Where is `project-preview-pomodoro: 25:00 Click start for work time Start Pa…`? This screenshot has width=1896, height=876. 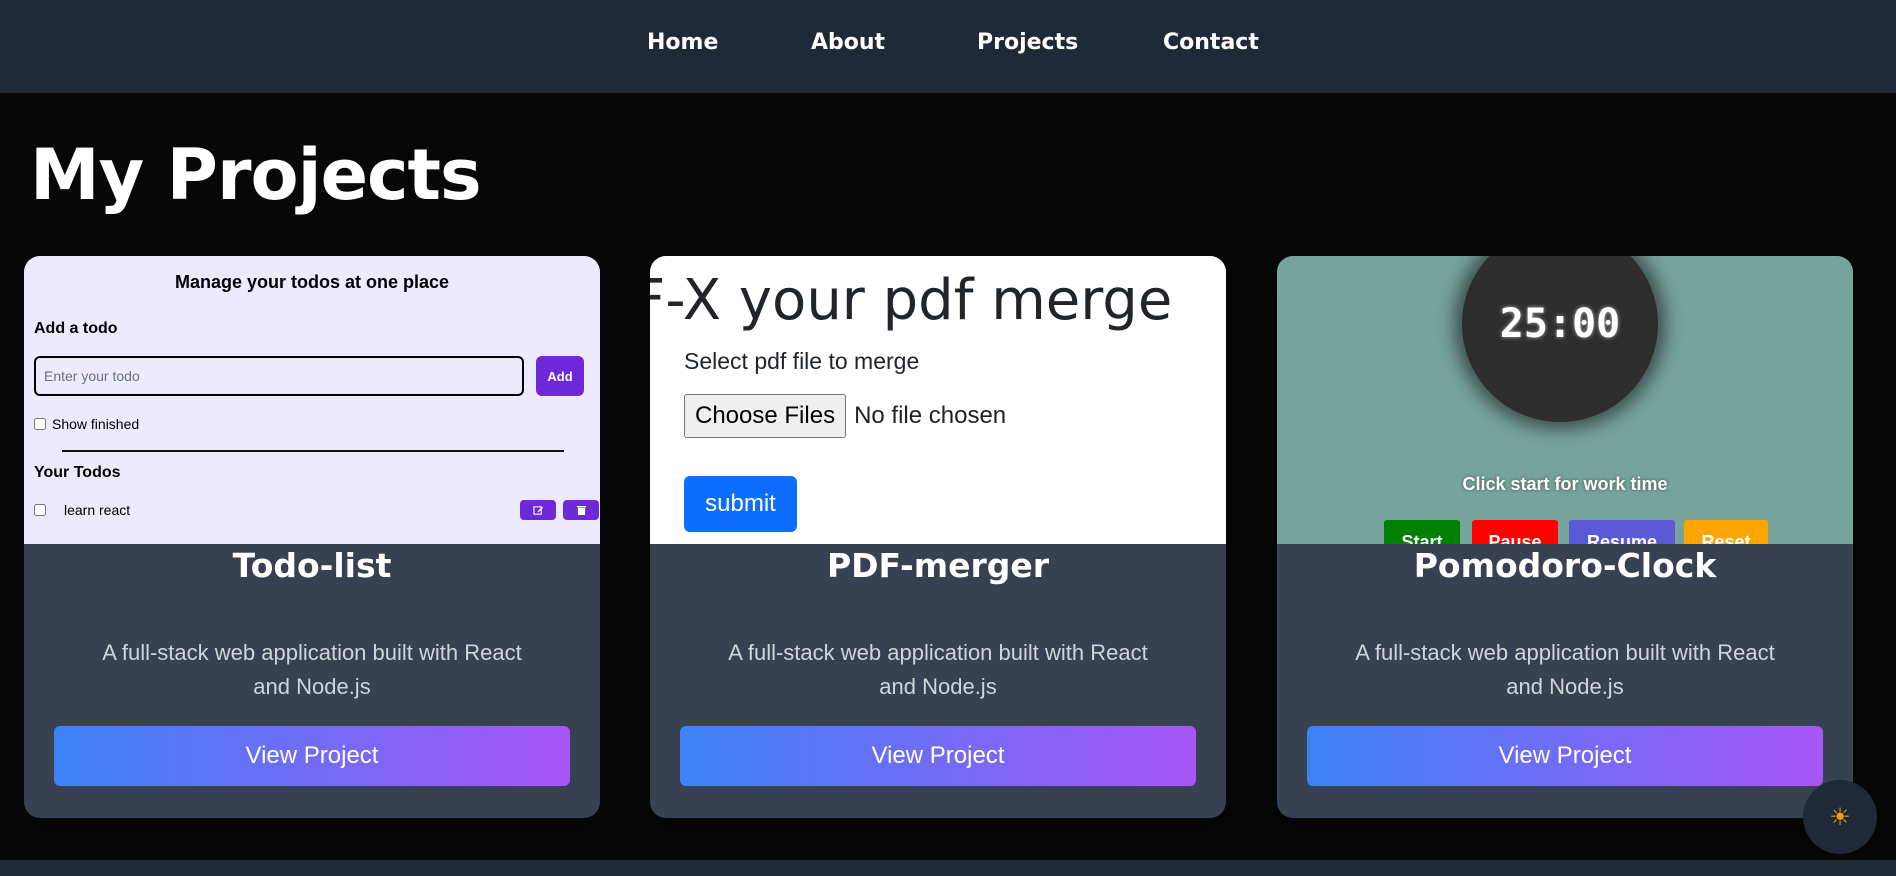 project-preview-pomodoro: 25:00 Click start for work time Start Pa… is located at coordinates (1565, 400).